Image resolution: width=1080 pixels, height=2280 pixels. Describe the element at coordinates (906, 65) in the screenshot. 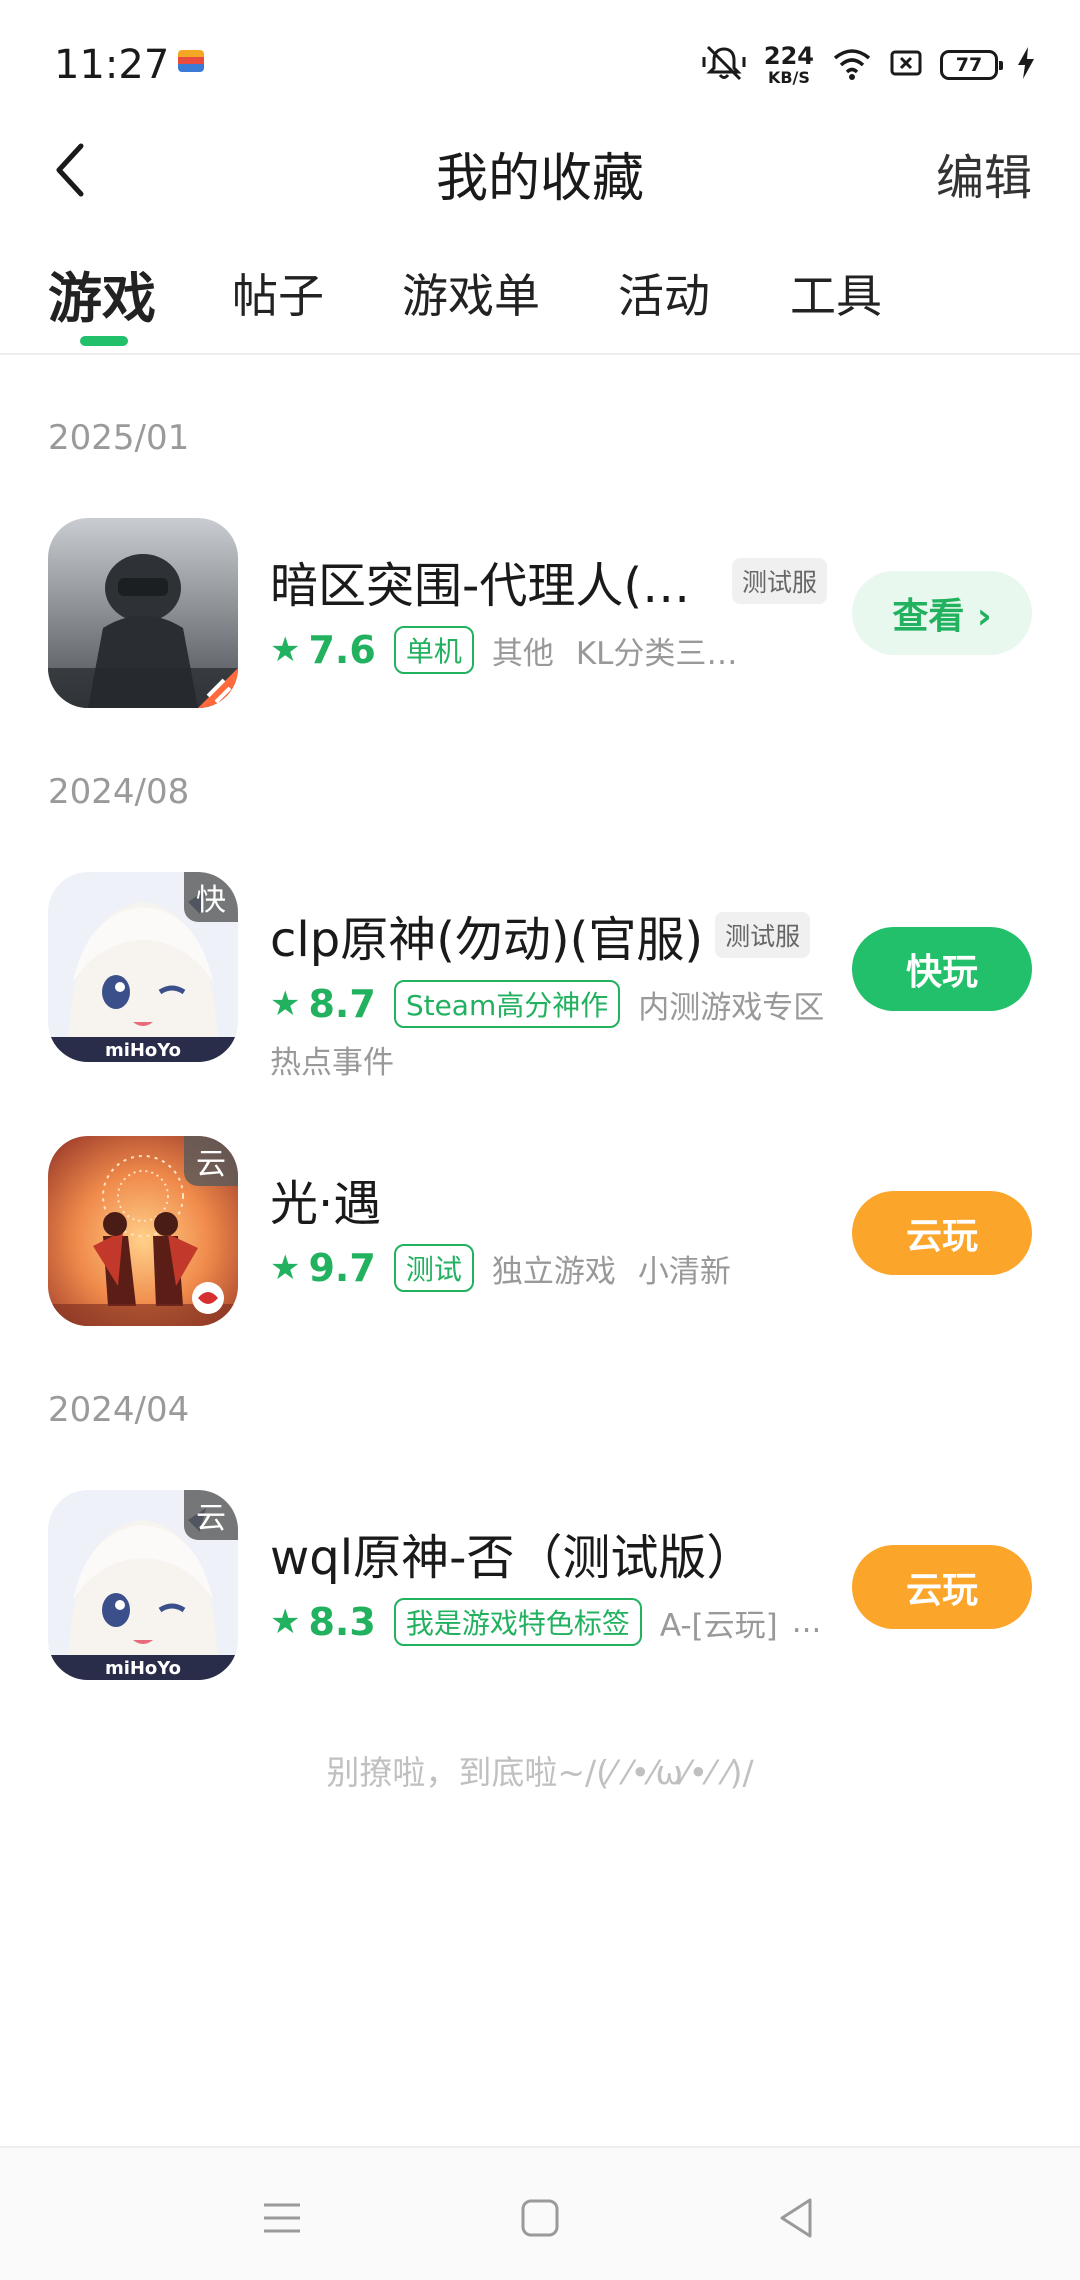

I see `sim-icon` at that location.